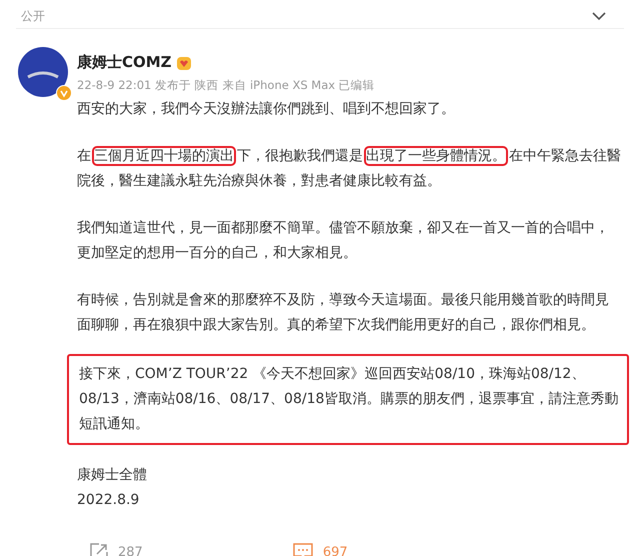 The height and width of the screenshot is (556, 640). Describe the element at coordinates (124, 62) in the screenshot. I see `author-name: 康姆士COMZ` at that location.